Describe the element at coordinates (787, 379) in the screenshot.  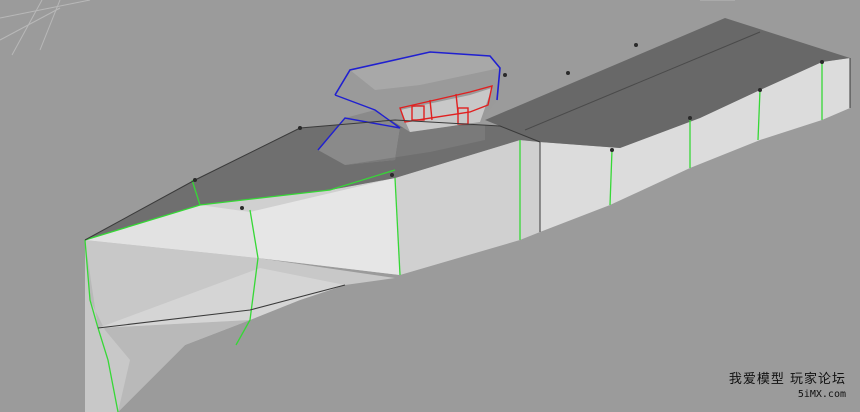
I see `watermark-title: 我爱模型 玩家论坛` at that location.